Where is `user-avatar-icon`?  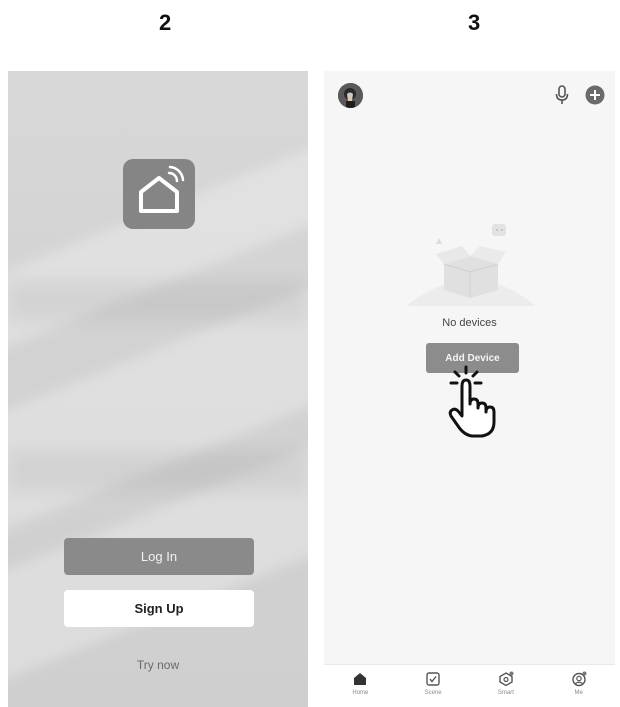
user-avatar-icon is located at coordinates (350, 95).